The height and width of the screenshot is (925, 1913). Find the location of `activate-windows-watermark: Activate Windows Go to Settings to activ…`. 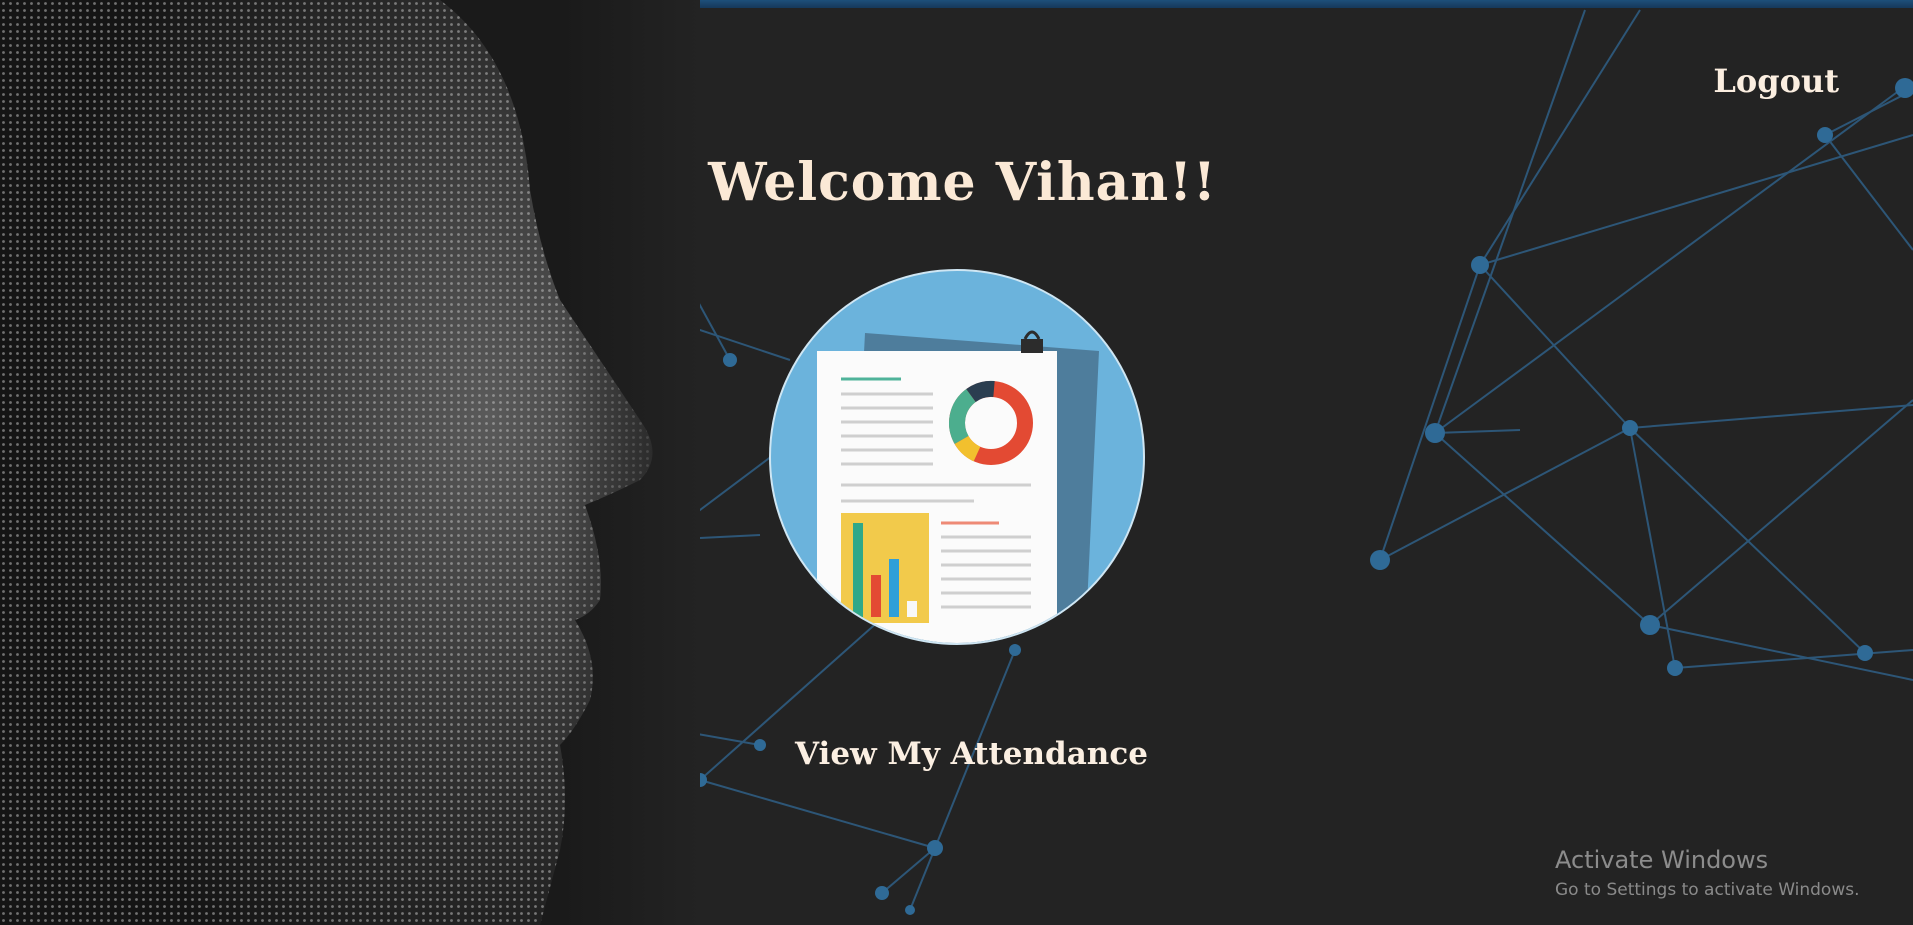

activate-windows-watermark: Activate Windows Go to Settings to activ… is located at coordinates (1707, 873).